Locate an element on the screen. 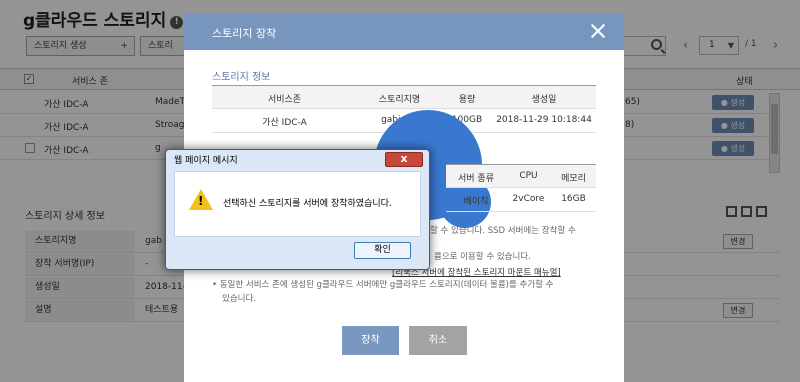 This screenshot has width=800, height=382. warning-icon-mark: ! is located at coordinates (201, 201).